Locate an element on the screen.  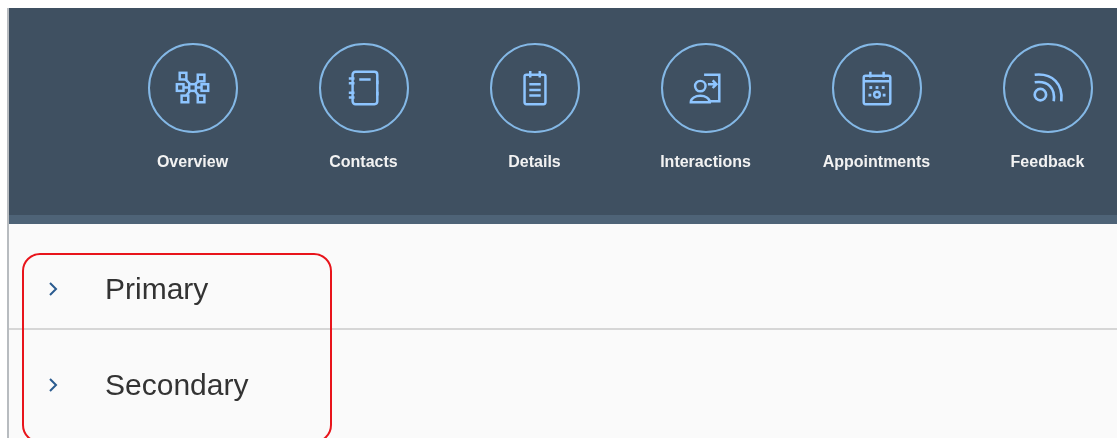
nav-link: Interactions is located at coordinates (705, 107).